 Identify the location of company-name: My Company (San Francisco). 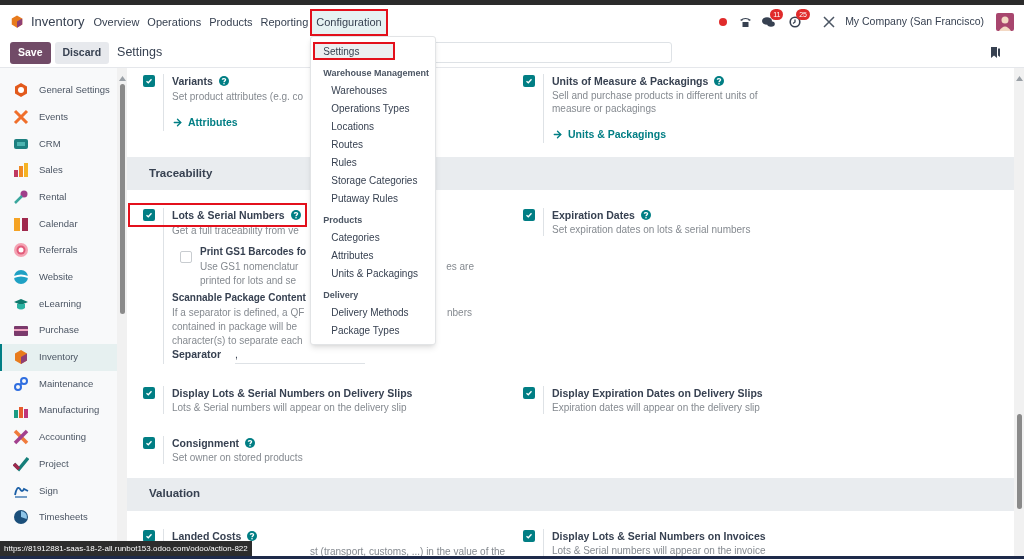
(914, 21).